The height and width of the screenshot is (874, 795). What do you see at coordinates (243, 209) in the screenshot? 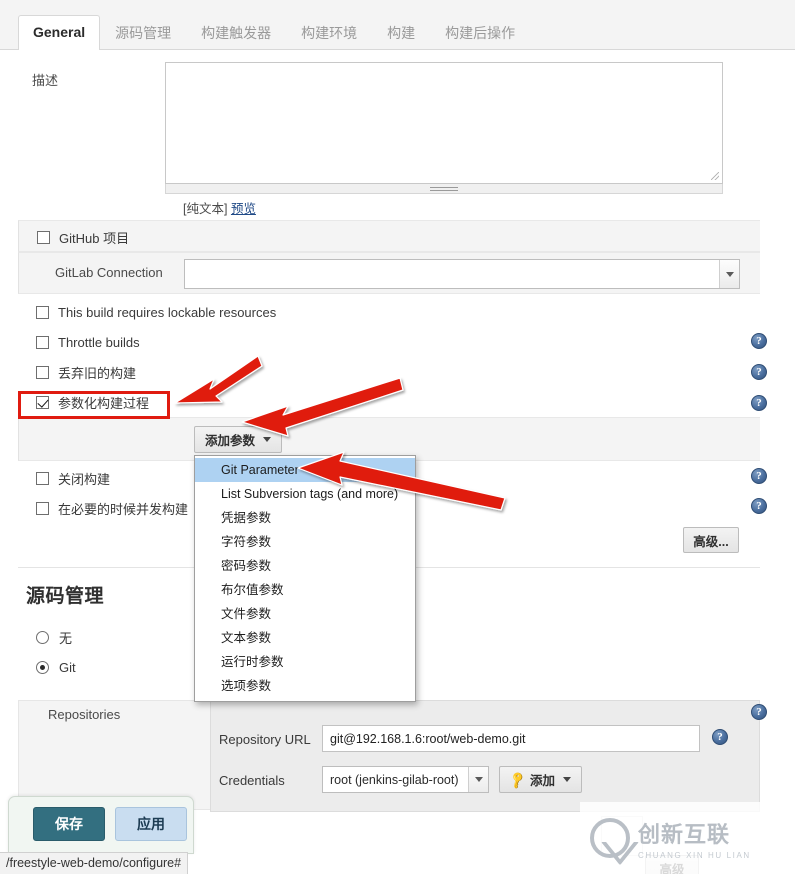
I see `preview-link: 预览` at bounding box center [243, 209].